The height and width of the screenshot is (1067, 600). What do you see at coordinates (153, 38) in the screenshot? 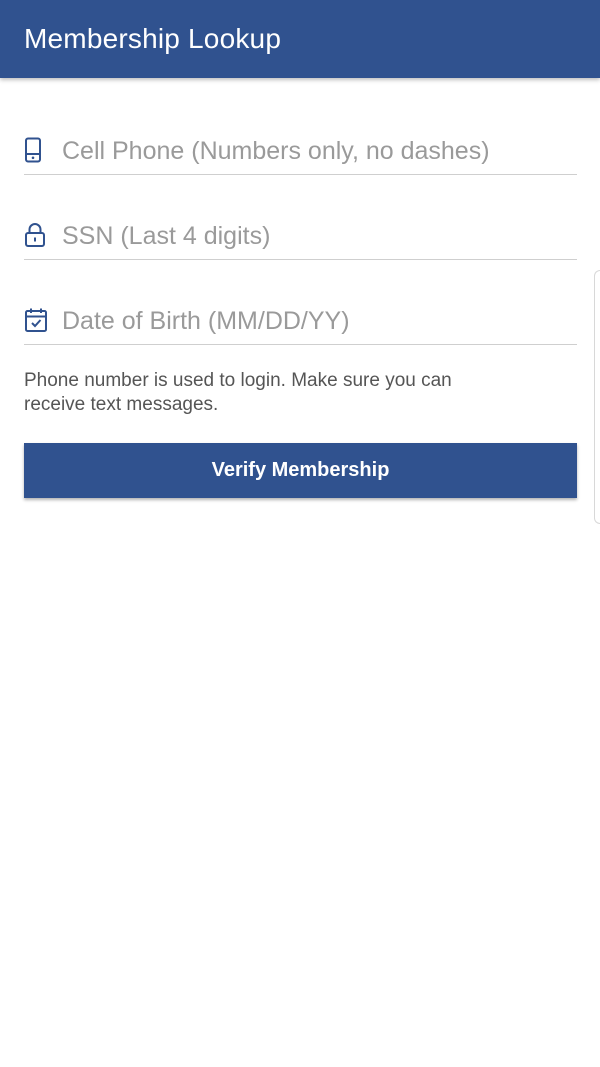
I see `page-title: Membership Lookup` at bounding box center [153, 38].